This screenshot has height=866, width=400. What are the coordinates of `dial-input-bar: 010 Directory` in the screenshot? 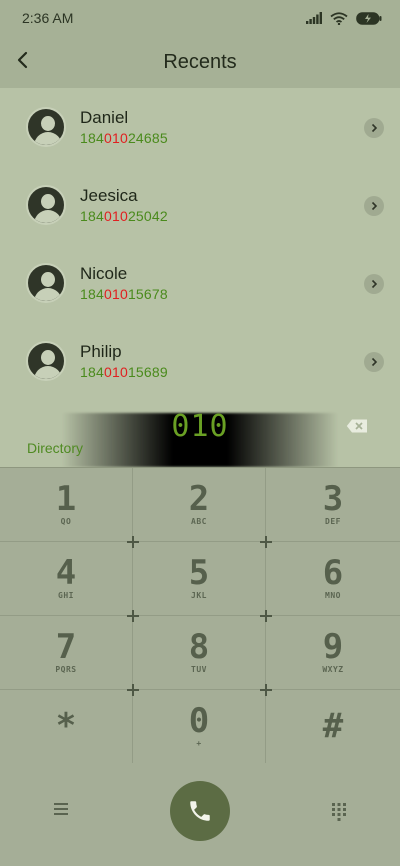 It's located at (200, 436).